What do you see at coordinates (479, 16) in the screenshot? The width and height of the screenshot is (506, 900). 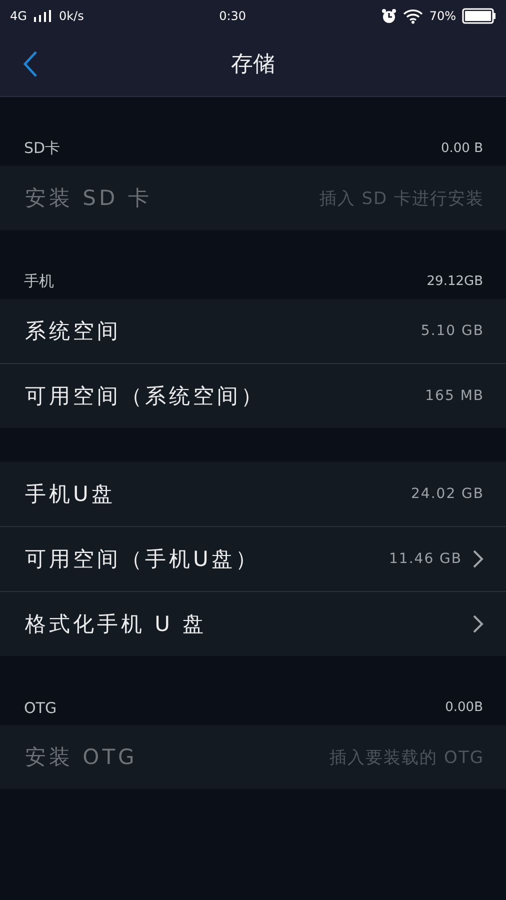 I see `battery-icon` at bounding box center [479, 16].